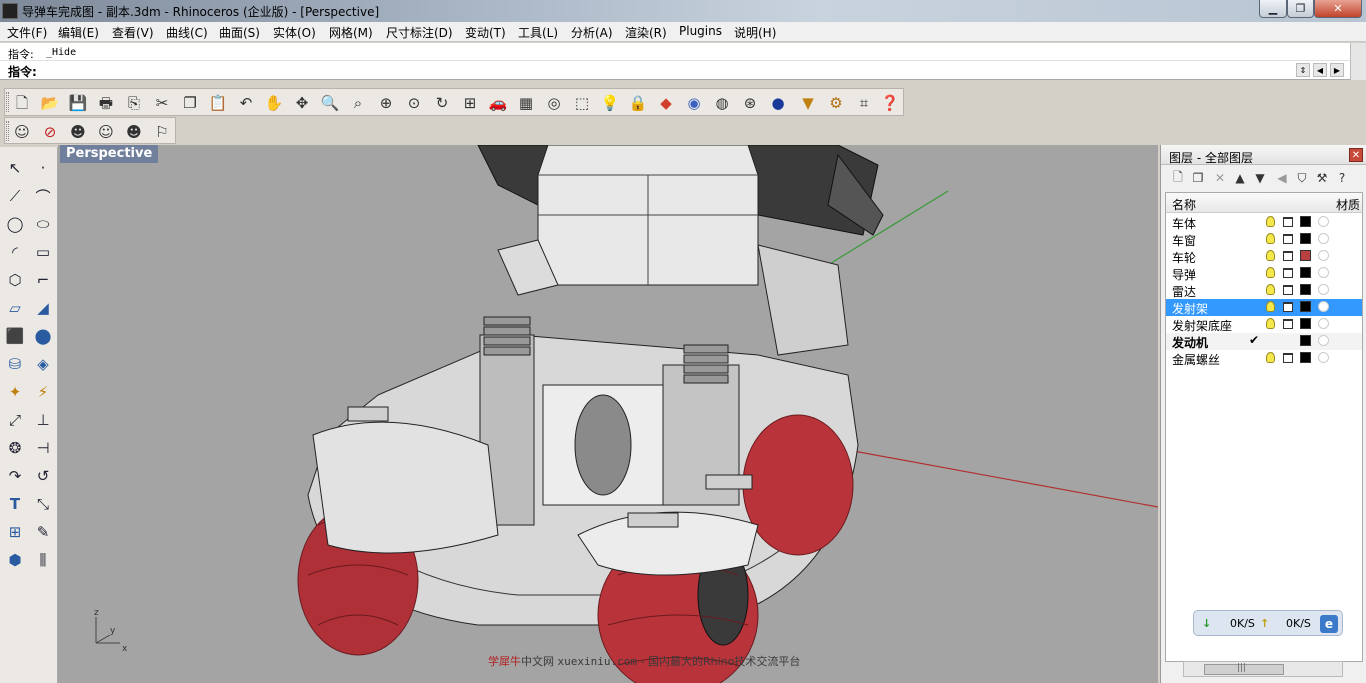 This screenshot has width=1366, height=683. Describe the element at coordinates (755, 32) in the screenshot. I see `menu-help: 说明(H)` at that location.